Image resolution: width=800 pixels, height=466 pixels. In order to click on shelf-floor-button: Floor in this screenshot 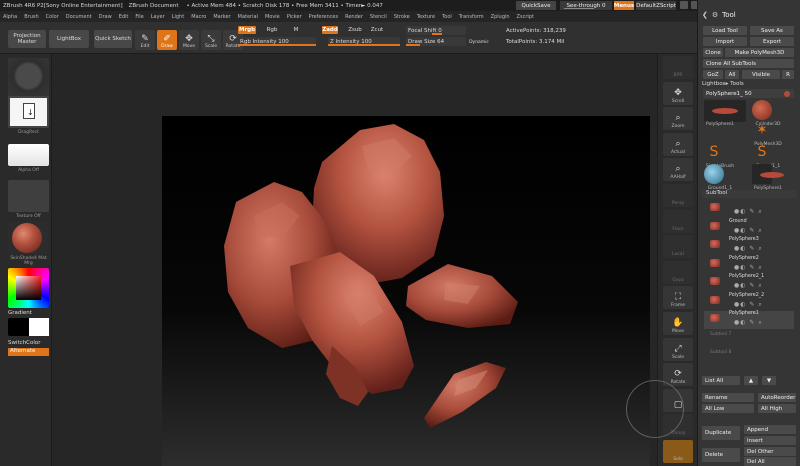, I will do `click(678, 221)`.